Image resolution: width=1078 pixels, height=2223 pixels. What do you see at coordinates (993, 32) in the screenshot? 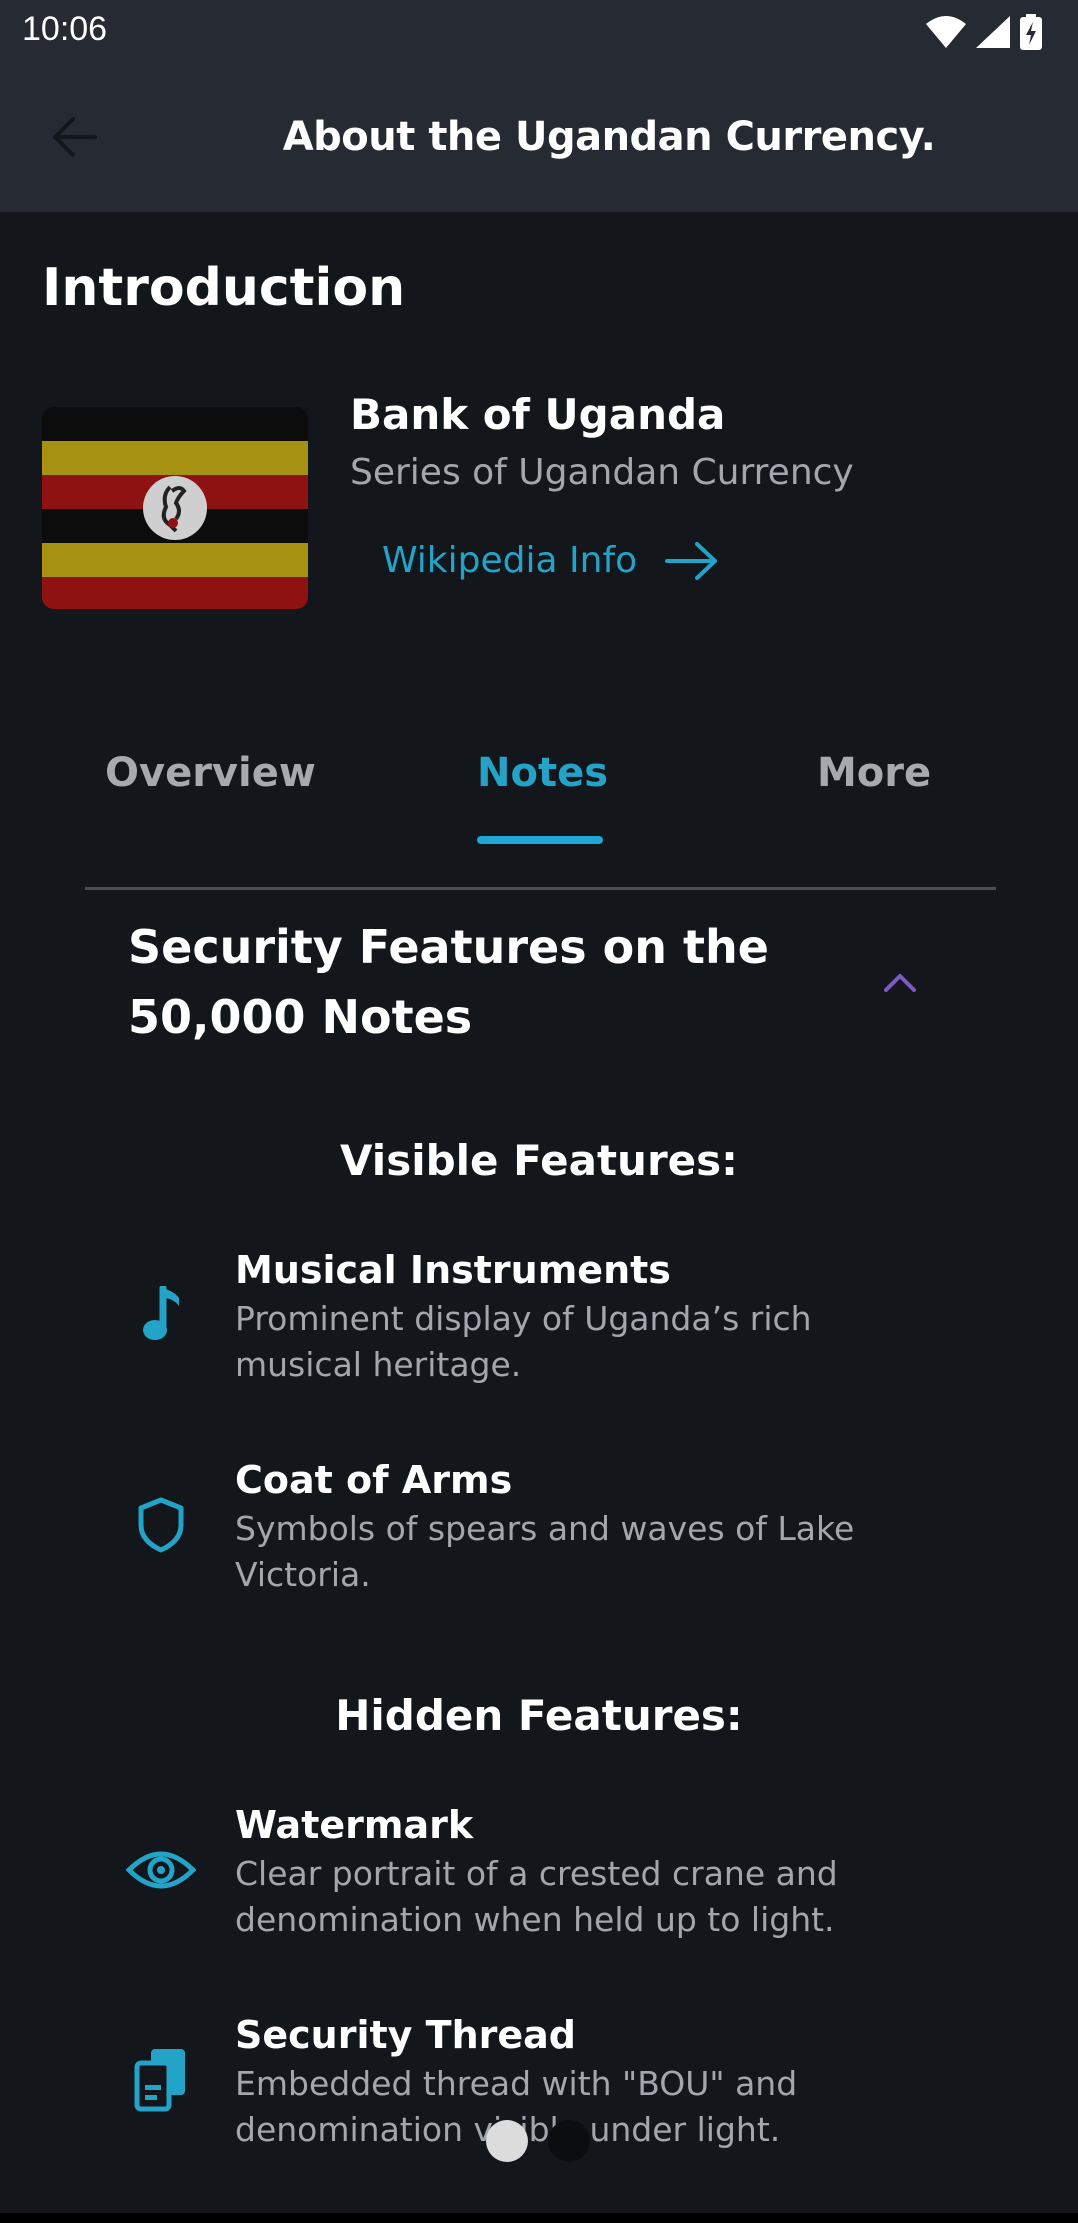
I see `signal-icon` at bounding box center [993, 32].